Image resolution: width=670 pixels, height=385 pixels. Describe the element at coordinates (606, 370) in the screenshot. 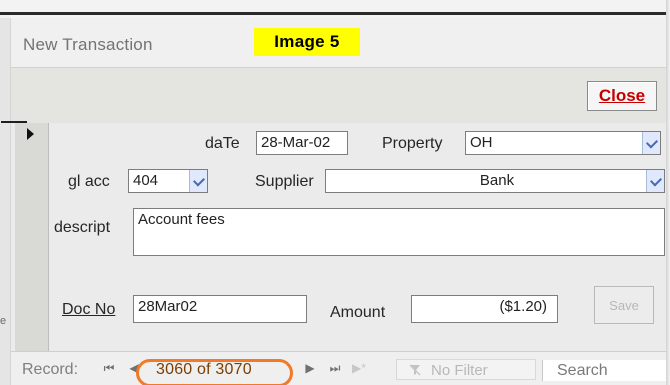

I see `search-field: Search` at that location.